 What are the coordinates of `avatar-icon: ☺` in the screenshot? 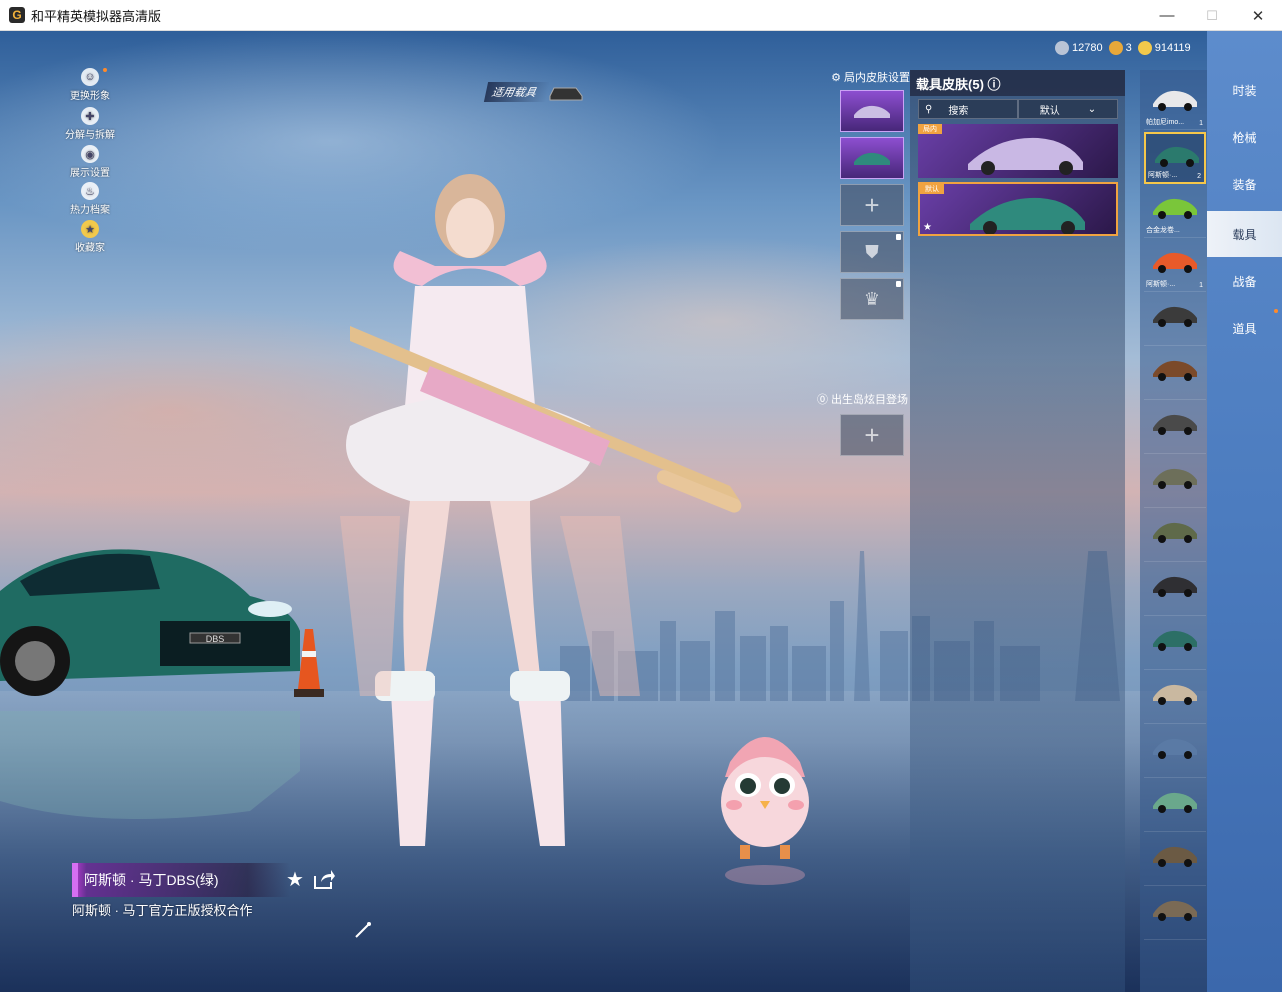 It's located at (90, 77).